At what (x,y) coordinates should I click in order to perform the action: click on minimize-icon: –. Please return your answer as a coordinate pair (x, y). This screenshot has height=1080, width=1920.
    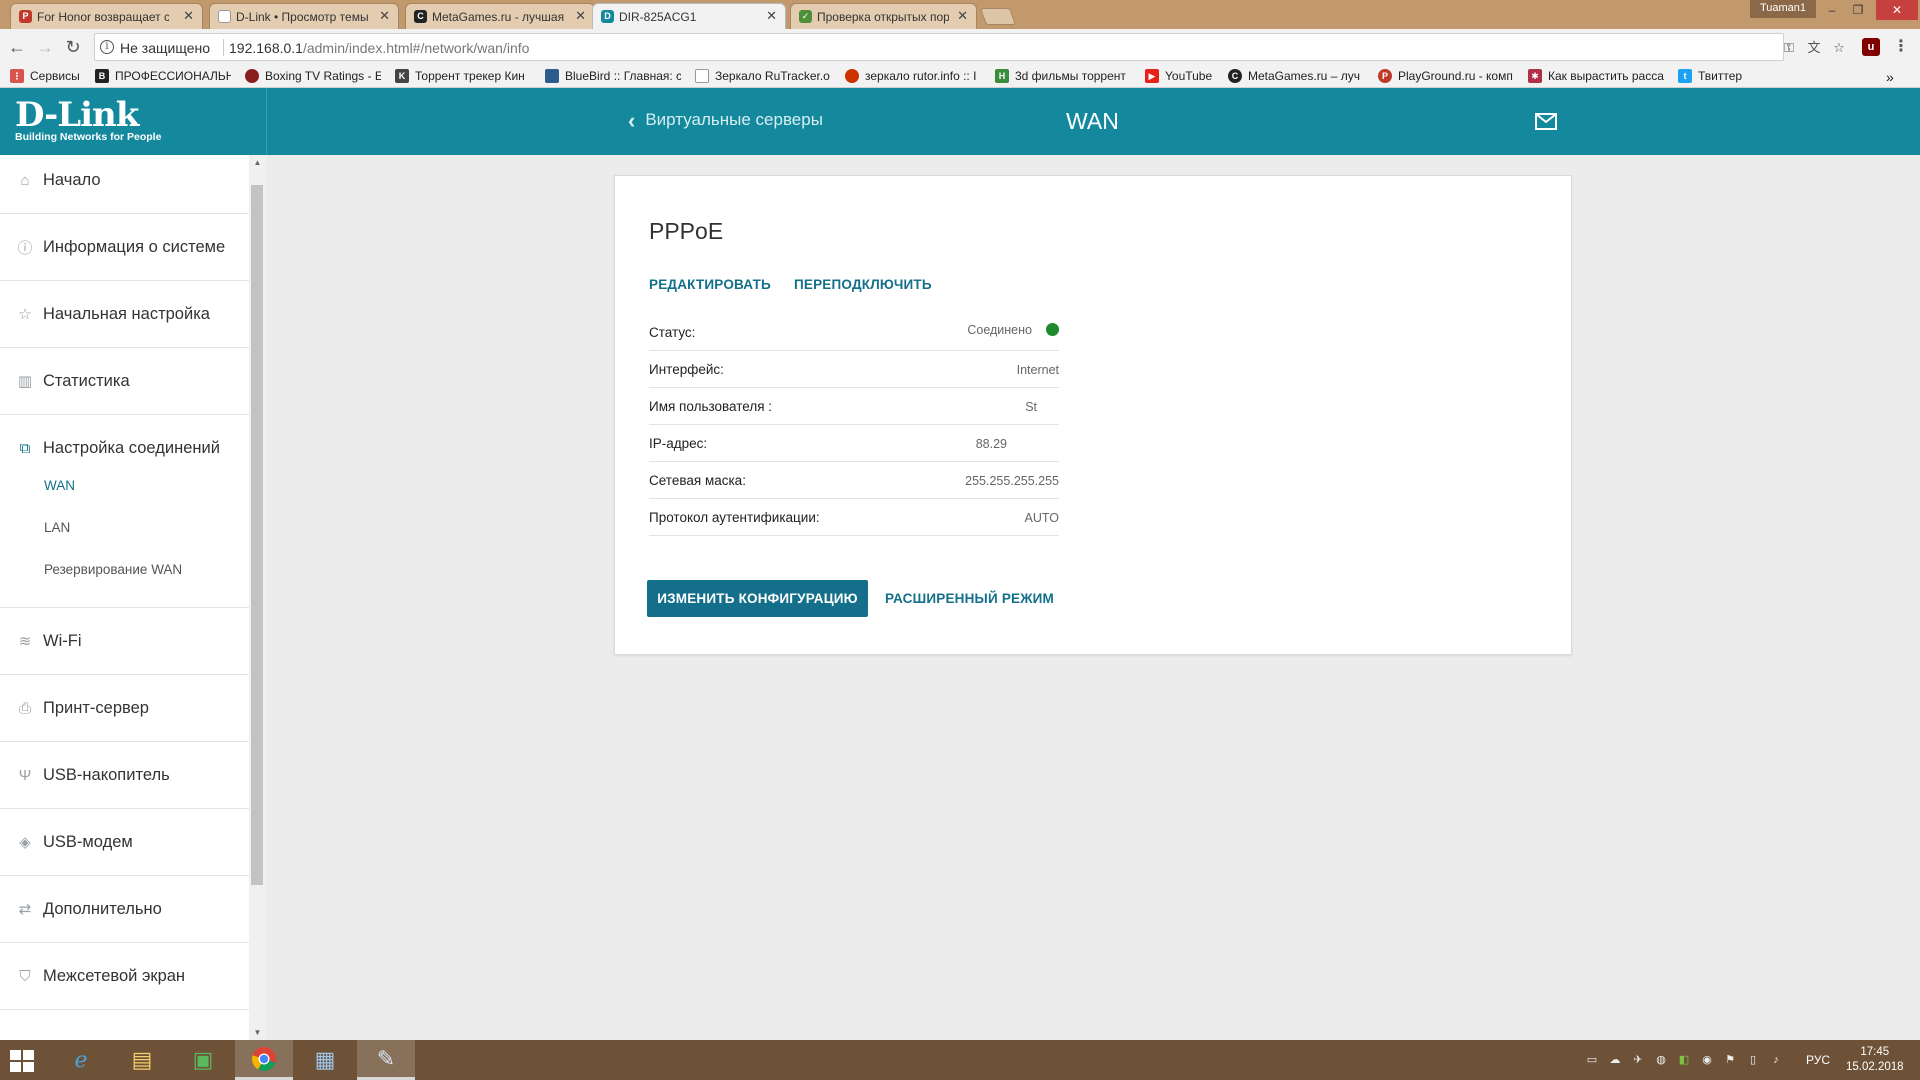
    Looking at the image, I should click on (1832, 10).